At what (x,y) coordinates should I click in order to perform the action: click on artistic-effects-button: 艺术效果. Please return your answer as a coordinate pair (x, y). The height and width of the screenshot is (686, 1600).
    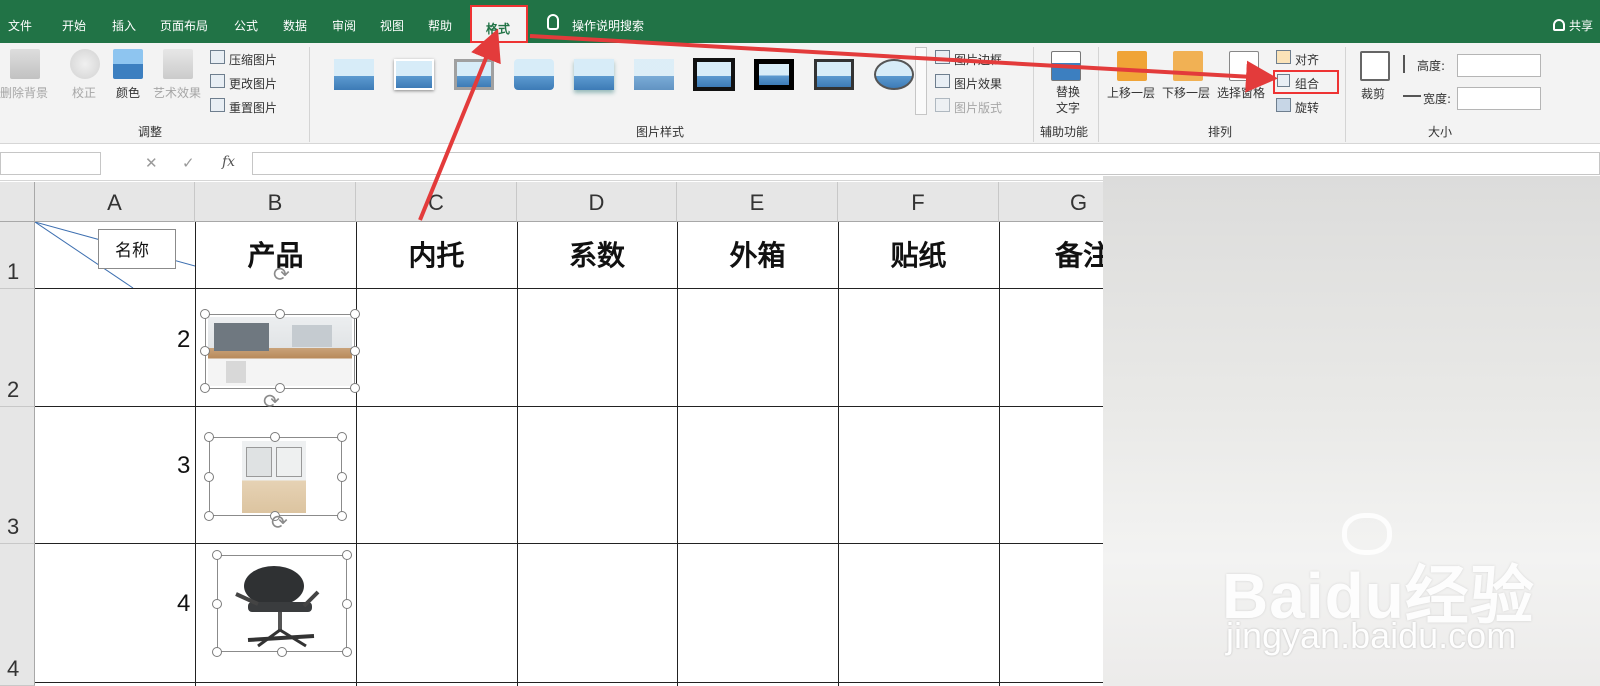
    Looking at the image, I should click on (177, 92).